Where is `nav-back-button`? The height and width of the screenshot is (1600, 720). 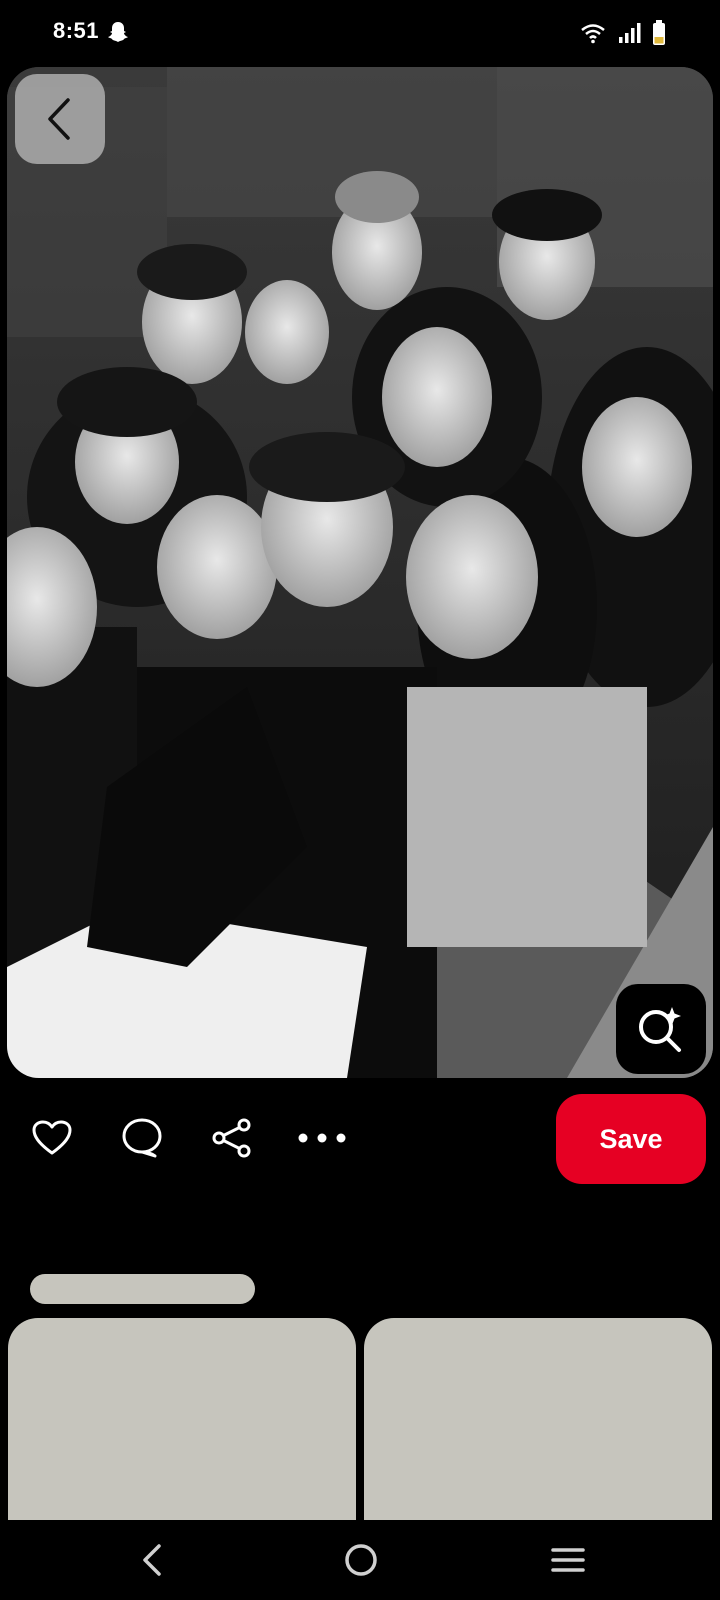
nav-back-button is located at coordinates (152, 1560).